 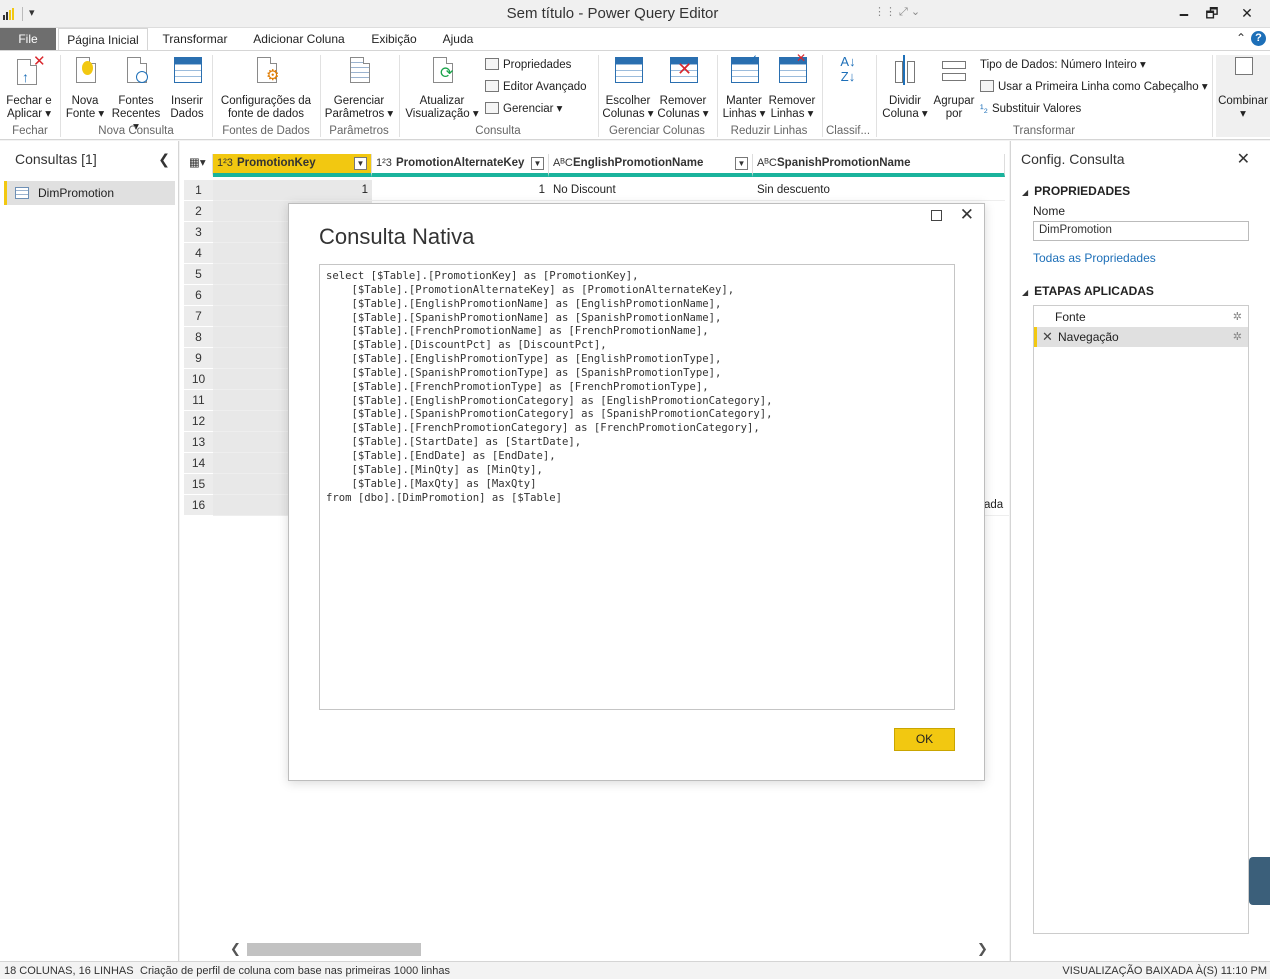 I want to click on applied-steps-section-title: ◢ ETAPAS APLICADAS, so click(x=1088, y=291).